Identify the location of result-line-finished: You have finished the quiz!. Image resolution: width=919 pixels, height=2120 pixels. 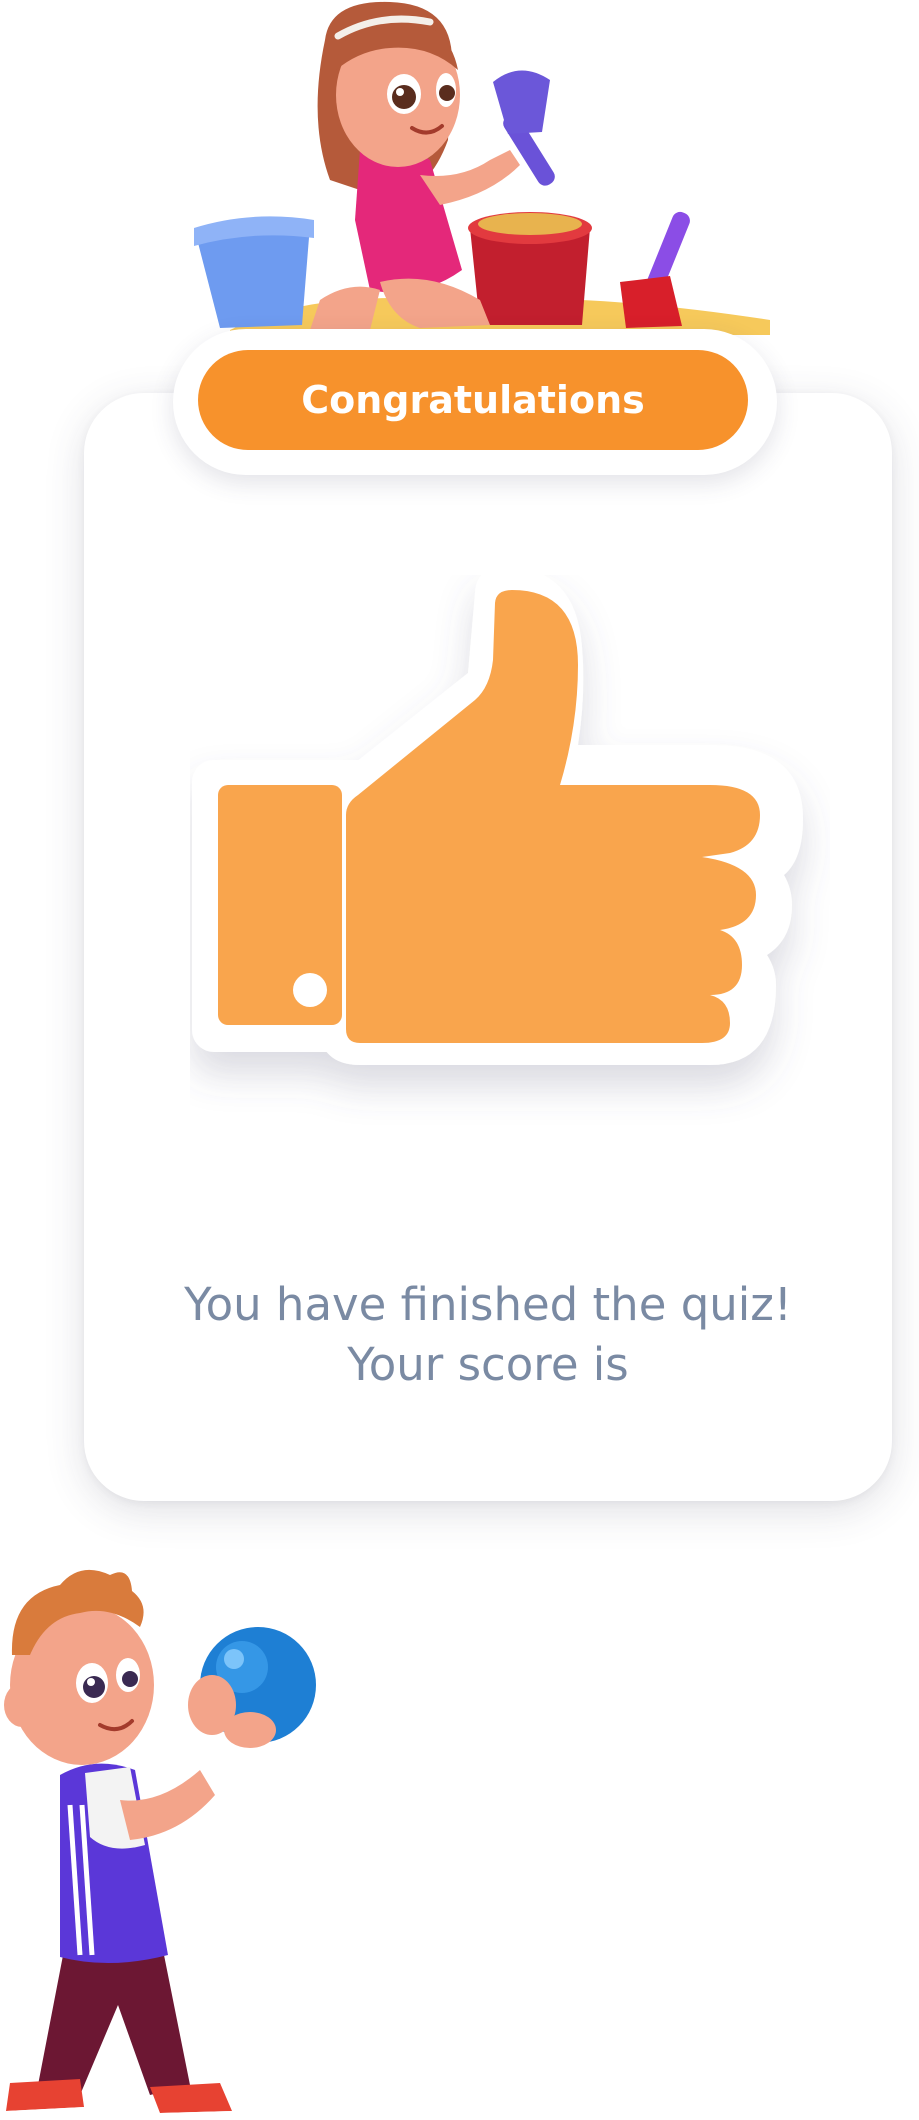
(488, 1304).